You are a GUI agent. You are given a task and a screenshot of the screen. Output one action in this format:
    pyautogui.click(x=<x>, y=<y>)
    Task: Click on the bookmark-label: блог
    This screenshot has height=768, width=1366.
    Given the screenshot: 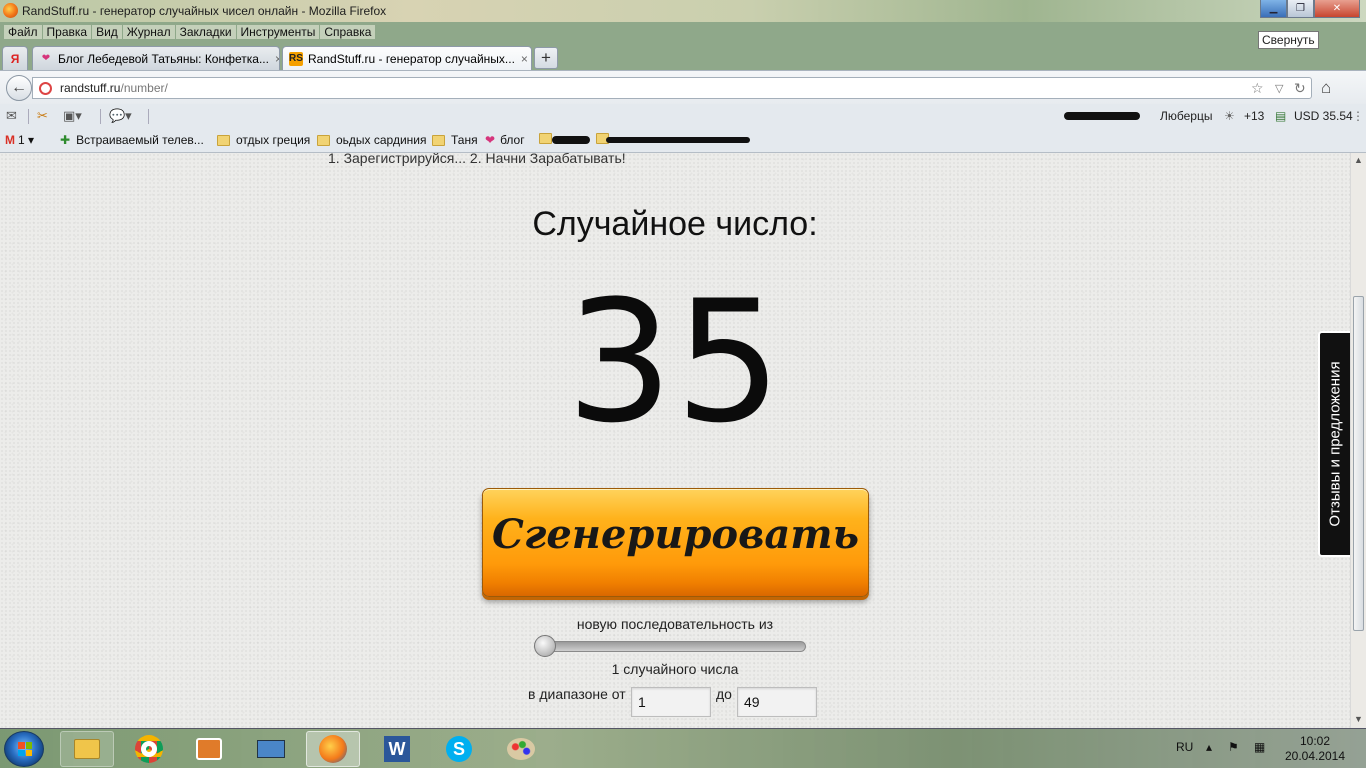 What is the action you would take?
    pyautogui.click(x=512, y=140)
    